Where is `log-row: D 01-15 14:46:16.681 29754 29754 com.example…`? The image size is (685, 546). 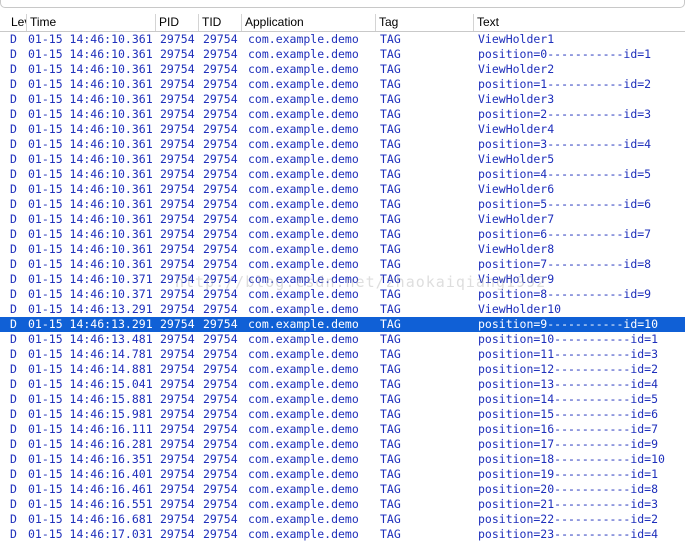
log-row: D 01-15 14:46:16.681 29754 29754 com.example… is located at coordinates (342, 519).